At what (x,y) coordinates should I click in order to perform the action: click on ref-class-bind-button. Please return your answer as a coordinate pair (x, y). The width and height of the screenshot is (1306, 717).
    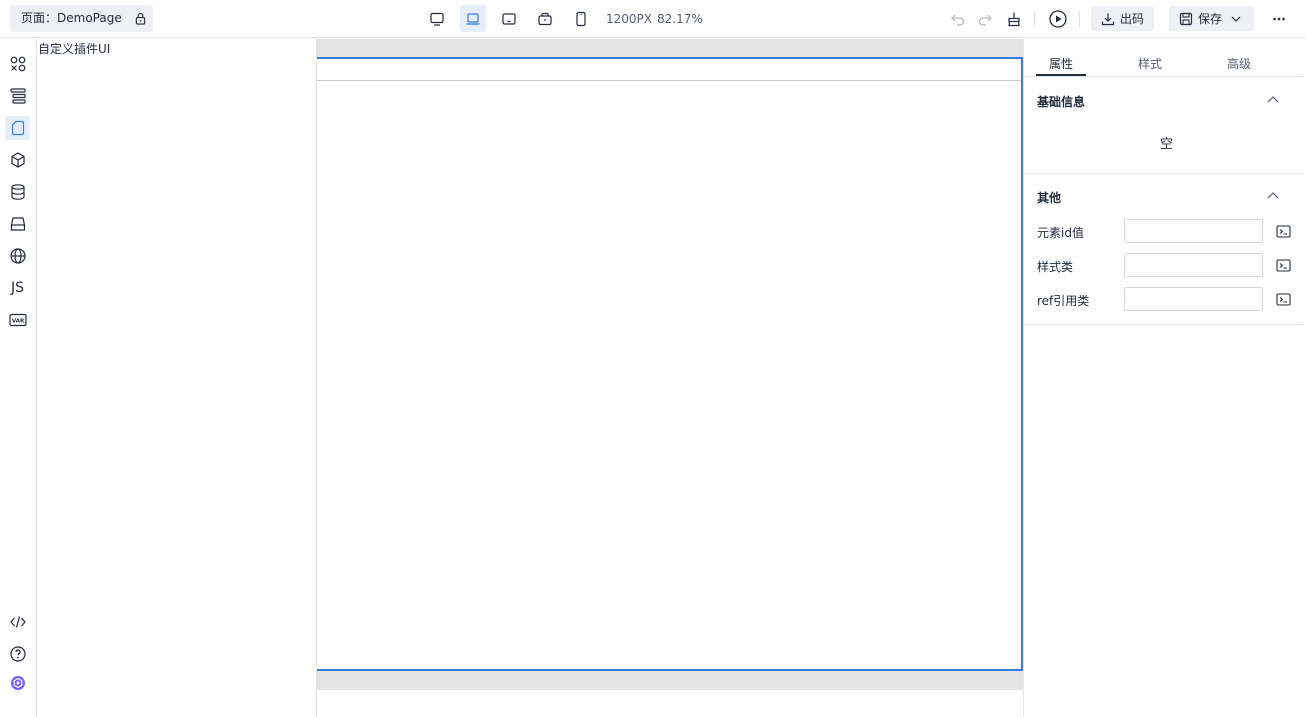
    Looking at the image, I should click on (1283, 299).